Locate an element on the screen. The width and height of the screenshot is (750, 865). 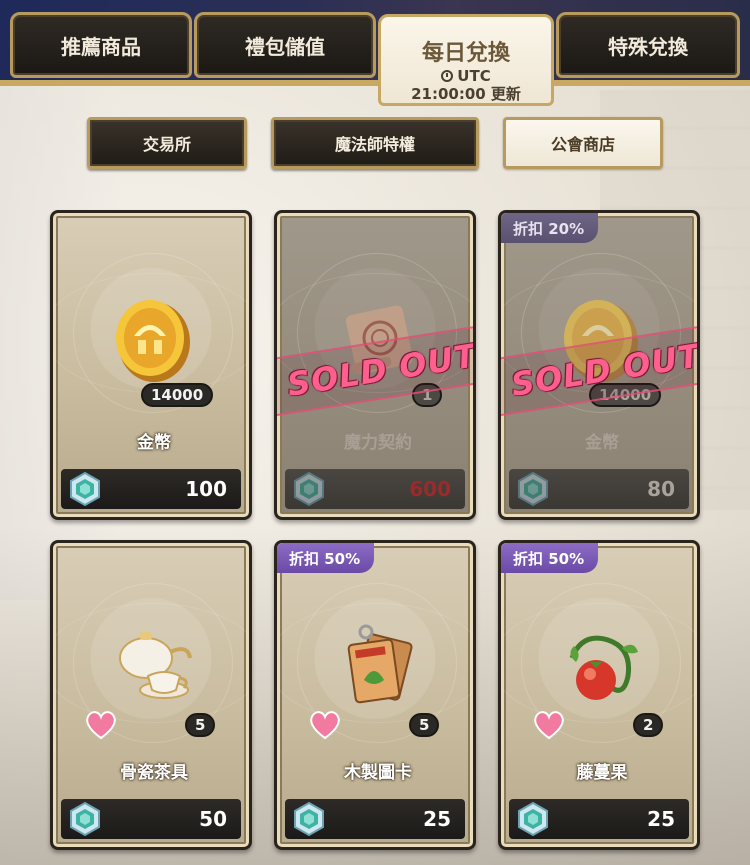
subtab-exchange: 交易所 is located at coordinates (167, 143).